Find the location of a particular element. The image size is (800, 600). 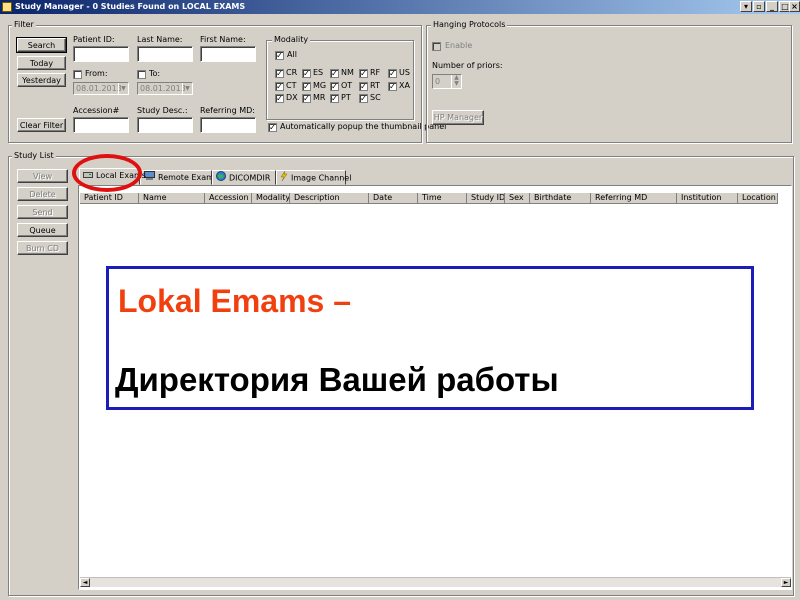

tab-label: DICOMDIR is located at coordinates (250, 178).